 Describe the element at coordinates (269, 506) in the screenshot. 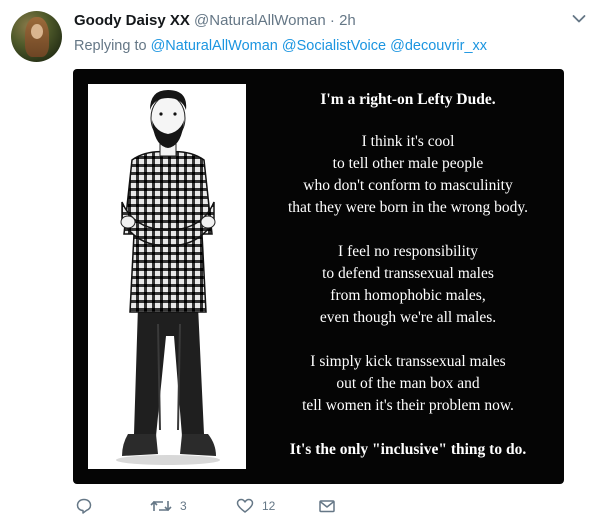

I see `like-count: 12` at that location.